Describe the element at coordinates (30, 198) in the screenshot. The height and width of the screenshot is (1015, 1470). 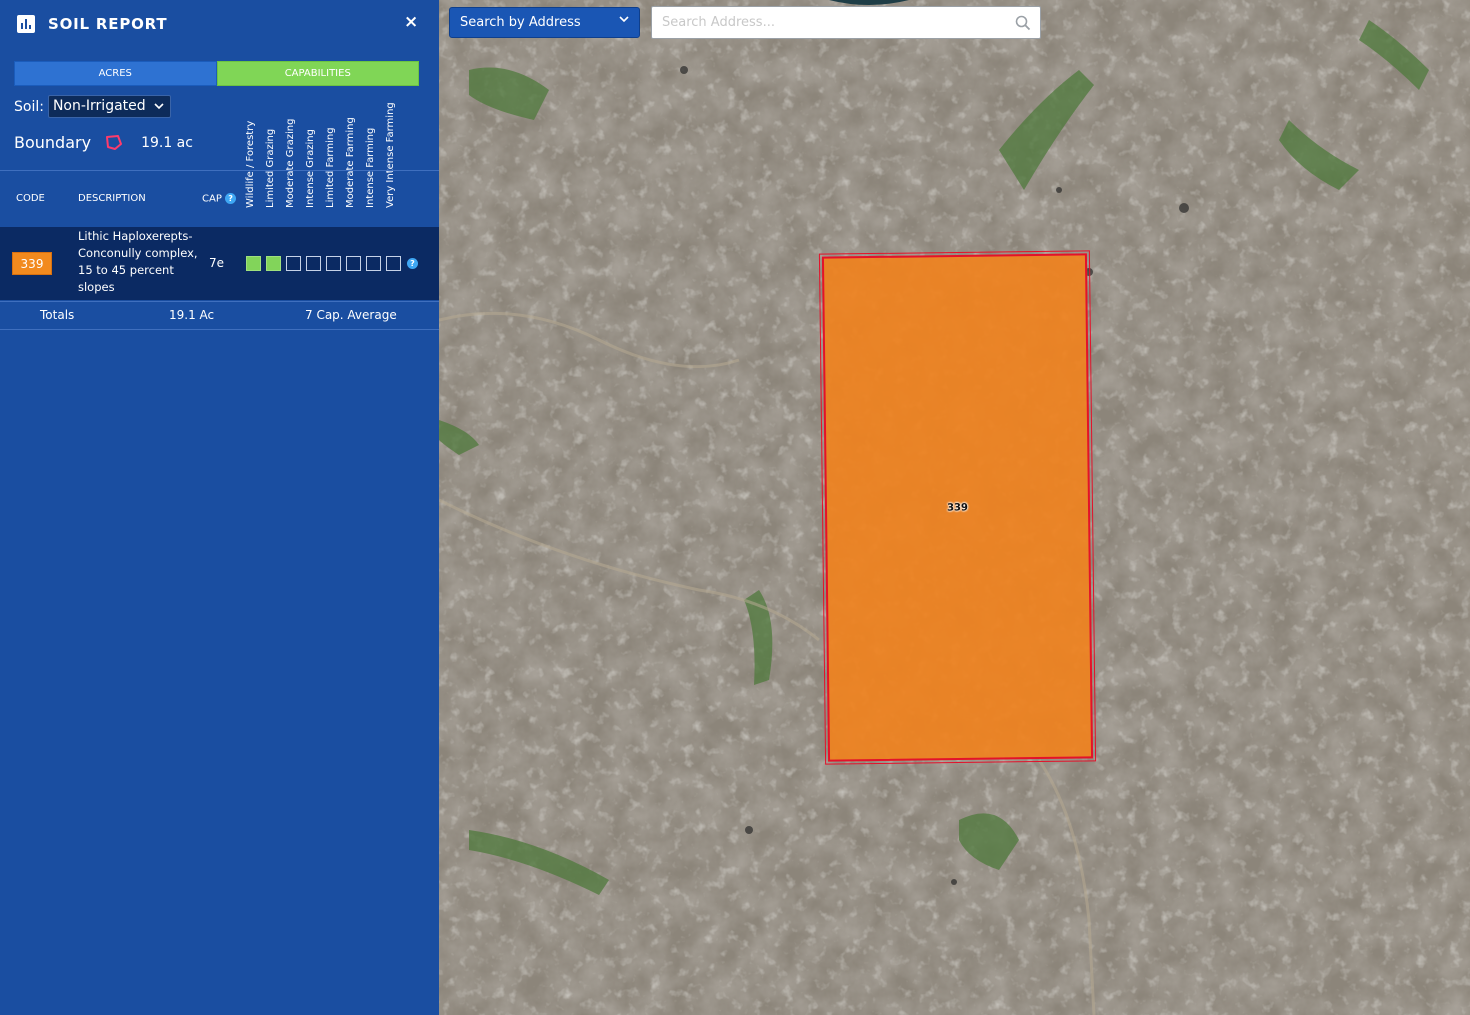
I see `column-header-code: CODE` at that location.